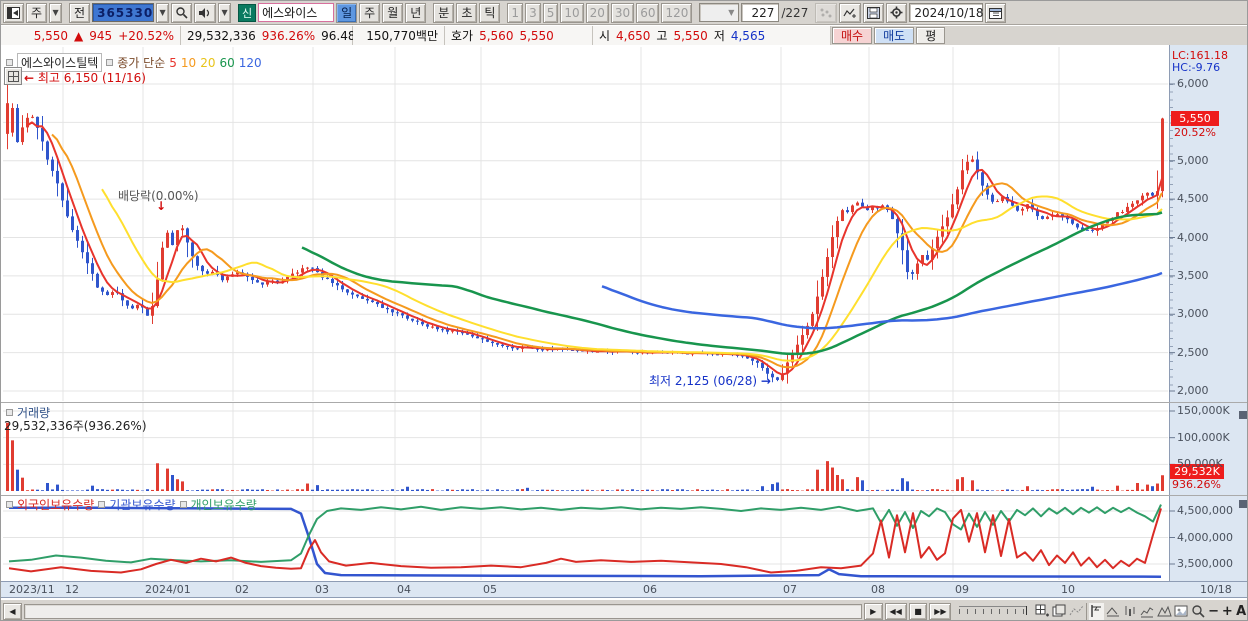 Image resolution: width=1248 pixels, height=621 pixels. Describe the element at coordinates (416, 12) in the screenshot. I see `tab-yearly: 년` at that location.